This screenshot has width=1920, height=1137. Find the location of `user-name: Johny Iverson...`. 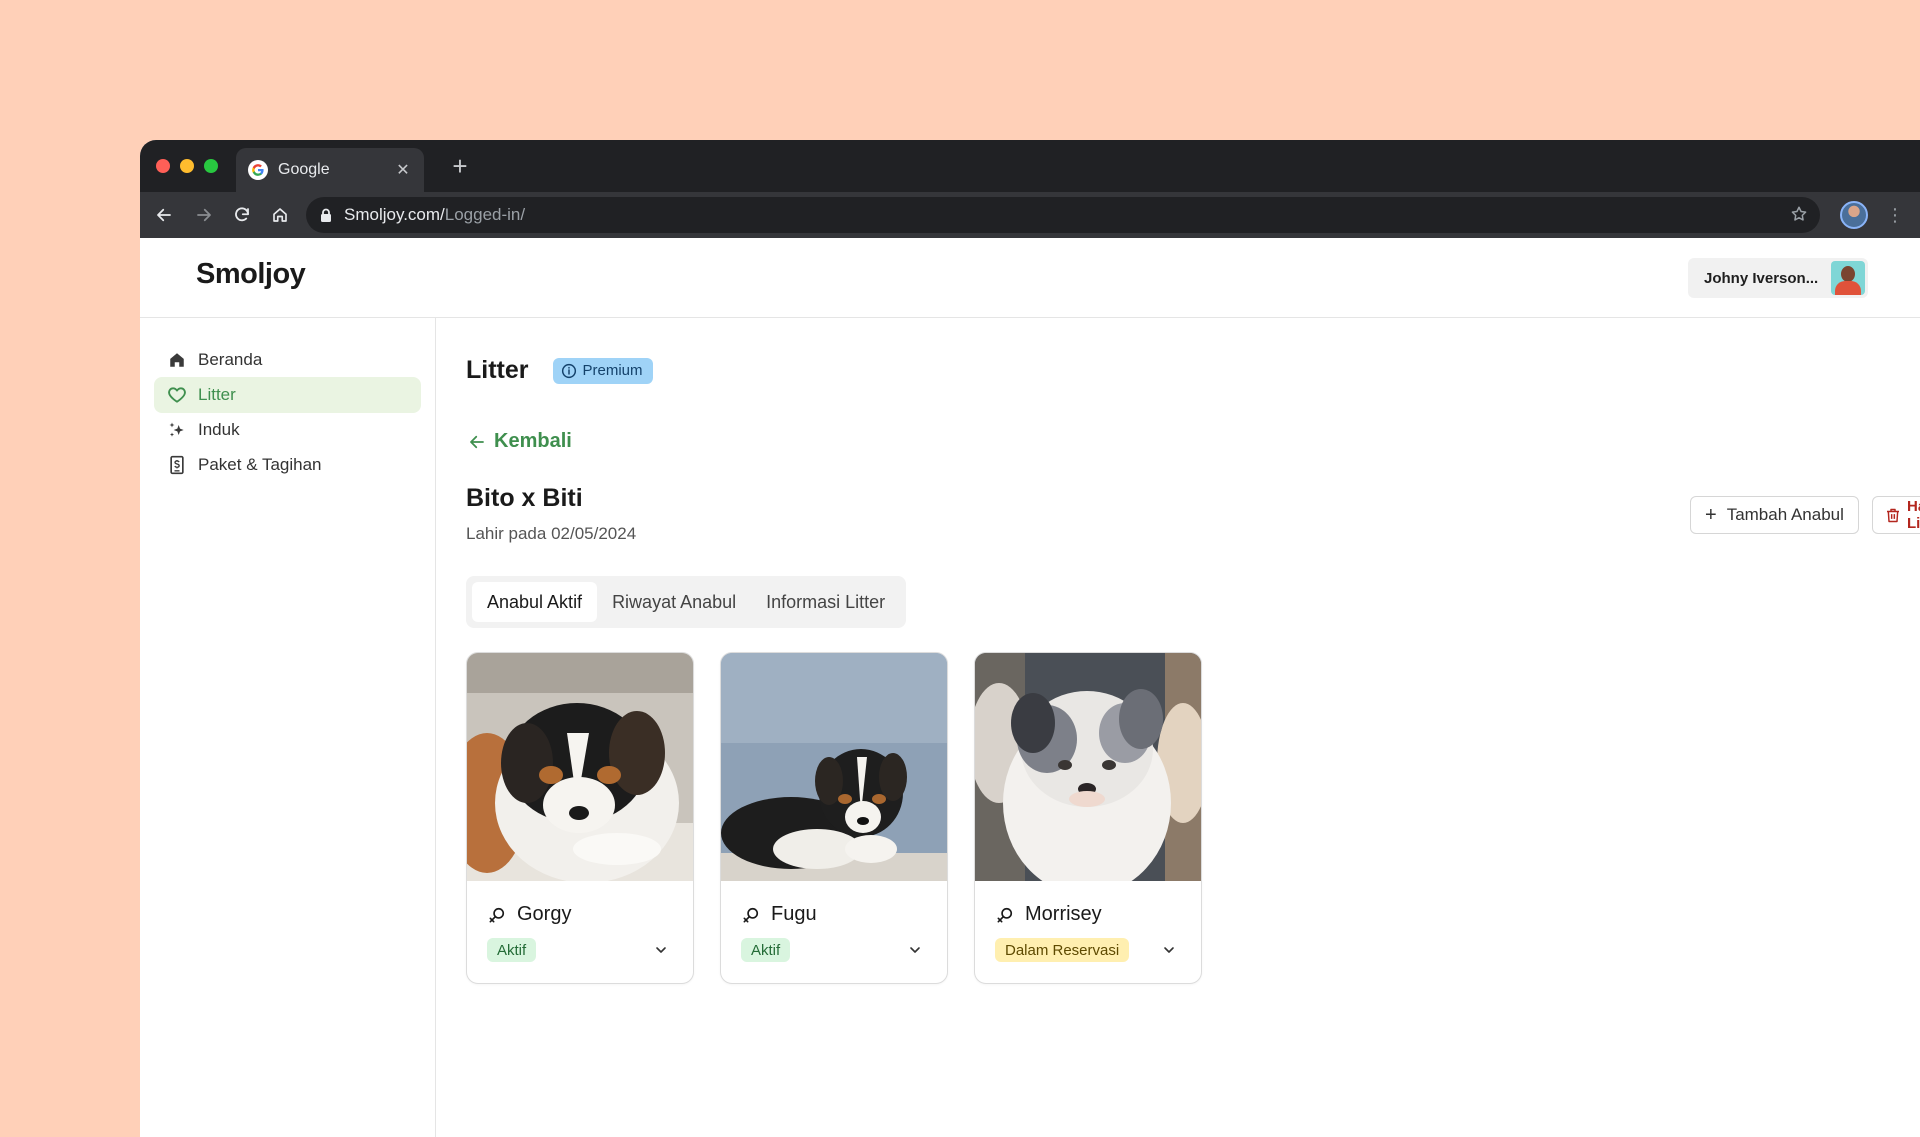

user-name: Johny Iverson... is located at coordinates (1761, 278).